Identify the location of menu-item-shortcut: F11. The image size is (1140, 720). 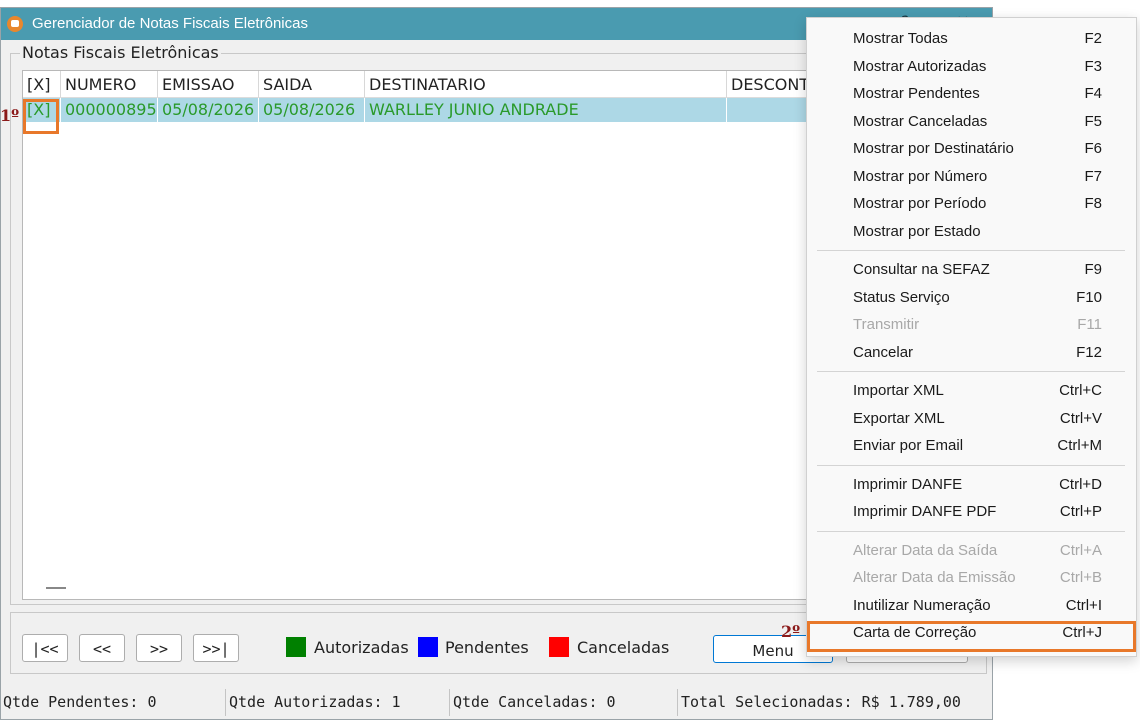
(1089, 324).